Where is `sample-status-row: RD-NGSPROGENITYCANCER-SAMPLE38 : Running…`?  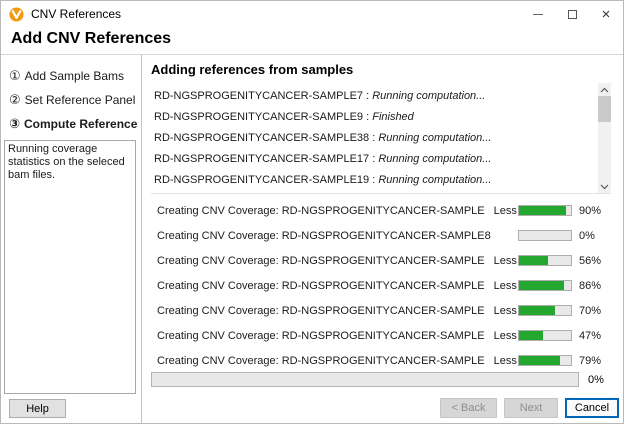 sample-status-row: RD-NGSPROGENITYCANCER-SAMPLE38 : Running… is located at coordinates (374, 138).